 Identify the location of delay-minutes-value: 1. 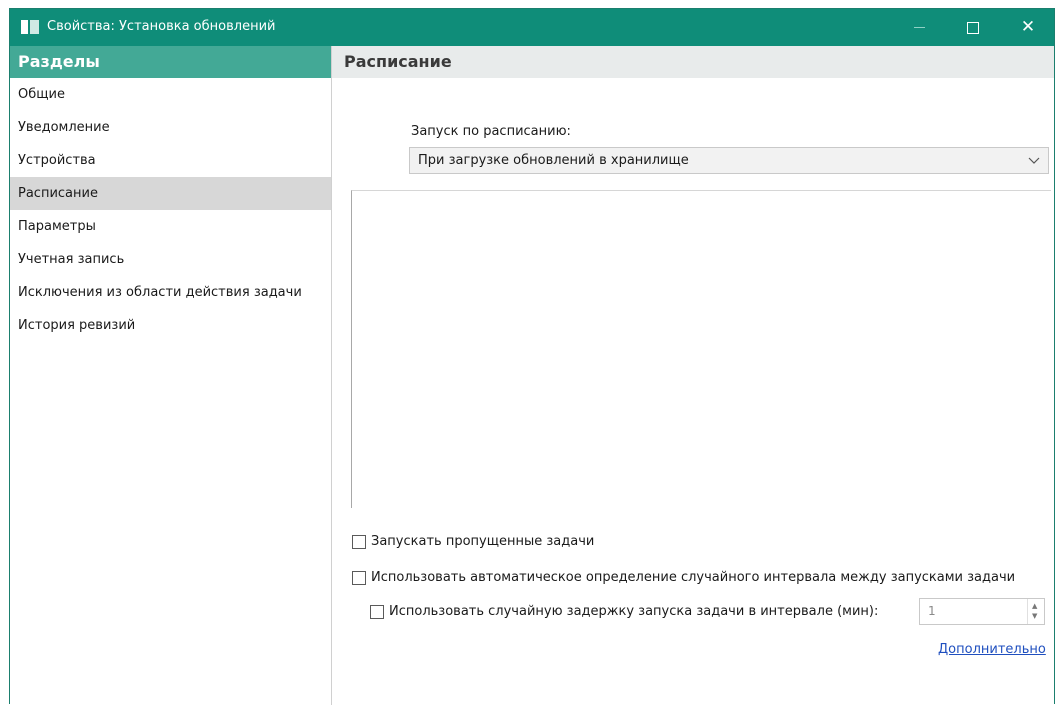
(932, 611).